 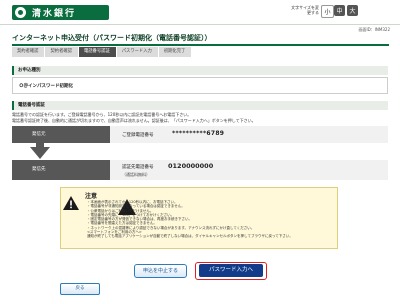 I want to click on password-entry-button: パスワード入力へ, so click(x=231, y=270).